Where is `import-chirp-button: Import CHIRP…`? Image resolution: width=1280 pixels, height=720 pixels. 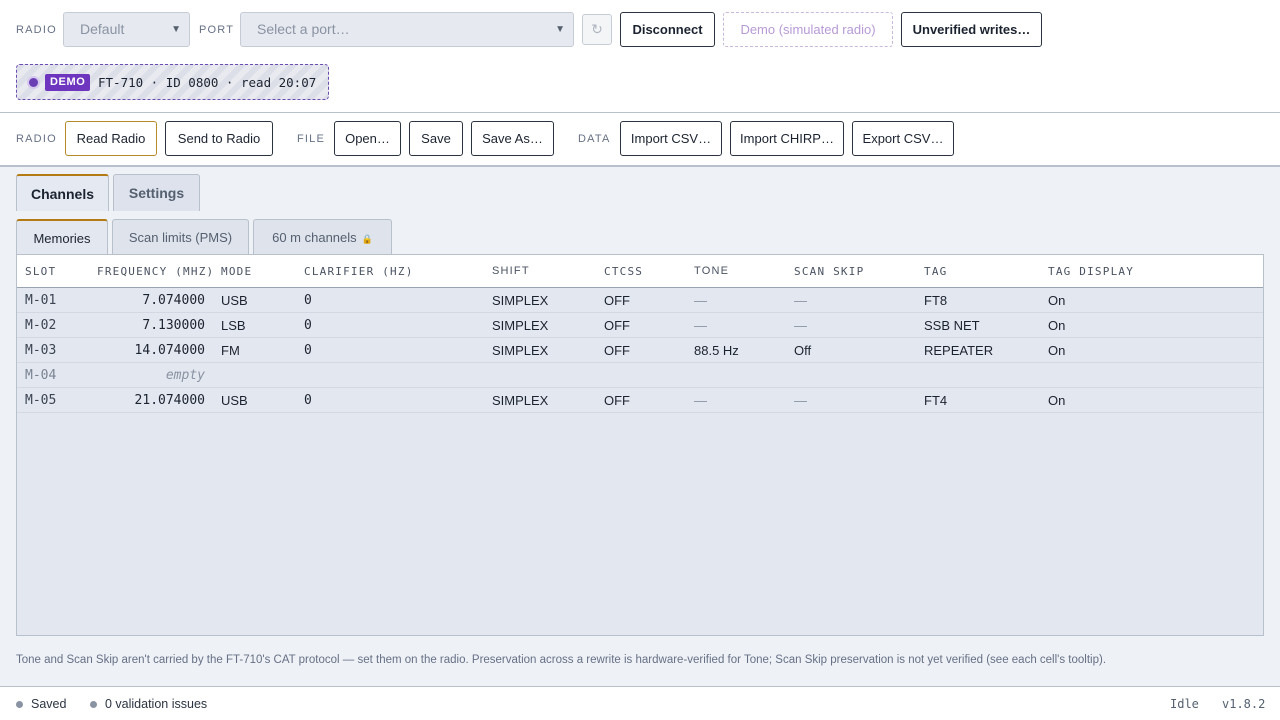 import-chirp-button: Import CHIRP… is located at coordinates (787, 138).